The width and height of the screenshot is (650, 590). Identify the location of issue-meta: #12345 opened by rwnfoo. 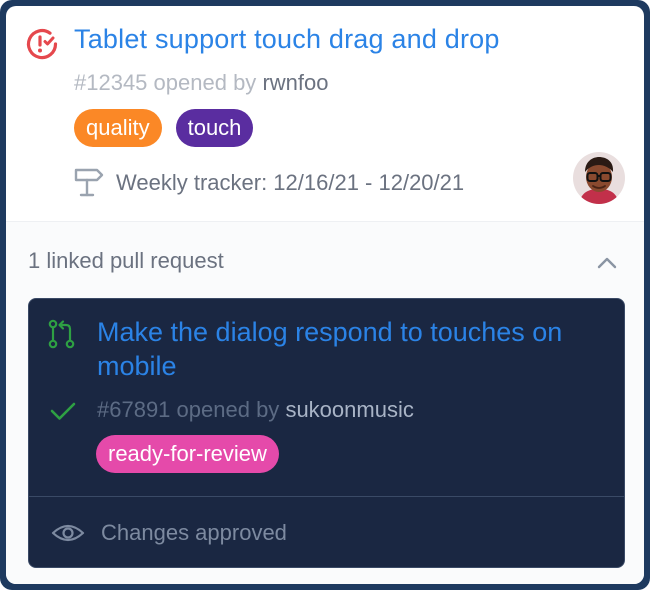
(201, 83).